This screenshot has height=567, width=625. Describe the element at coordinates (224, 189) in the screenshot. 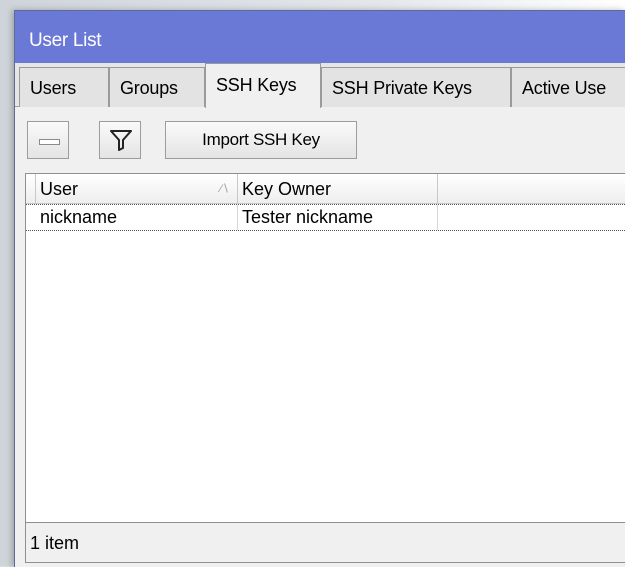

I see `sort-ascending-icon: ∕∖` at that location.